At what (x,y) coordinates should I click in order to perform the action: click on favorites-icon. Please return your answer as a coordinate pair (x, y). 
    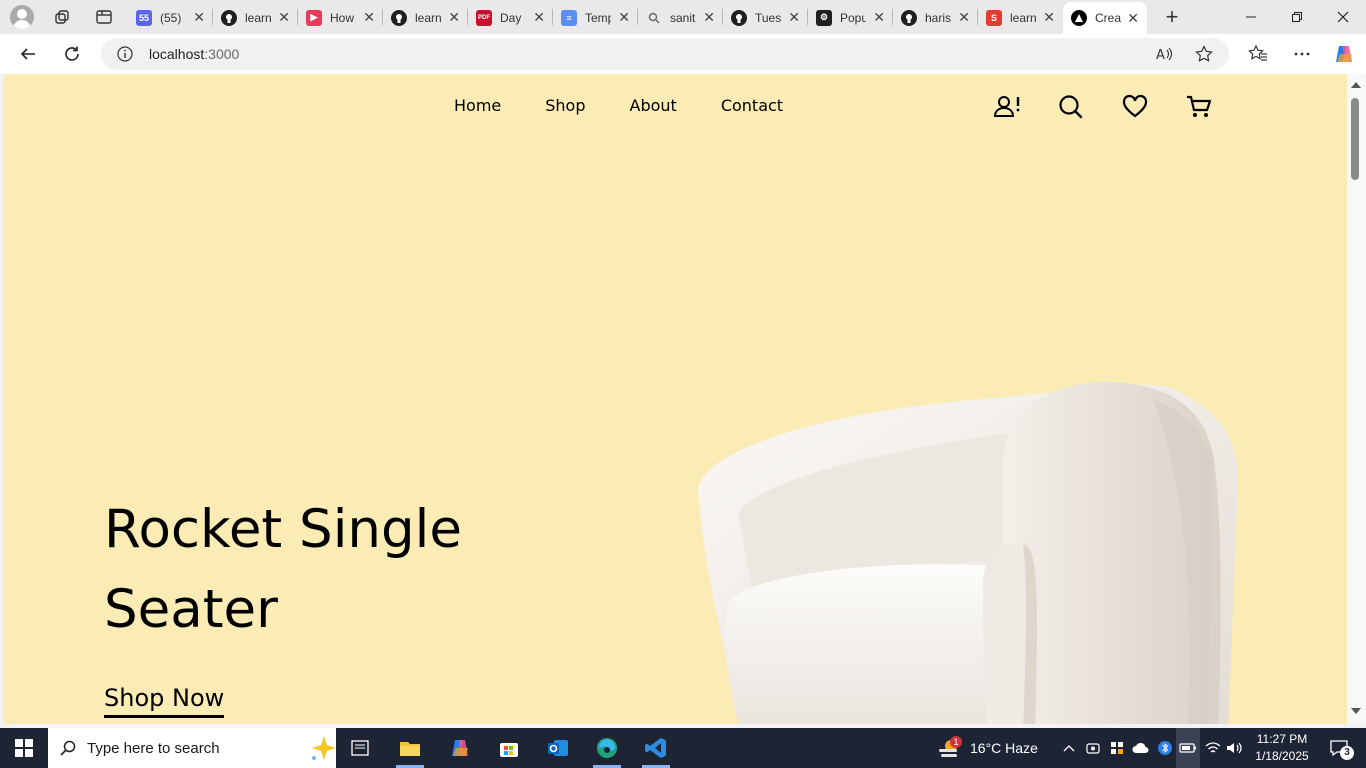
    Looking at the image, I should click on (1258, 54).